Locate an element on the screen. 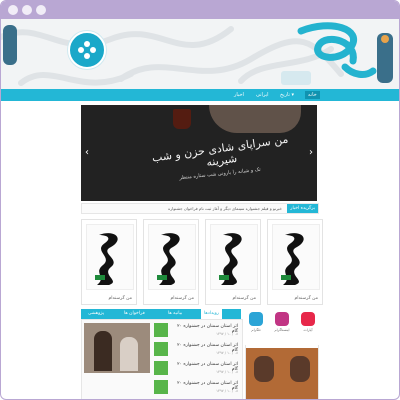 The width and height of the screenshot is (400, 400). side-images is located at coordinates (282, 373).